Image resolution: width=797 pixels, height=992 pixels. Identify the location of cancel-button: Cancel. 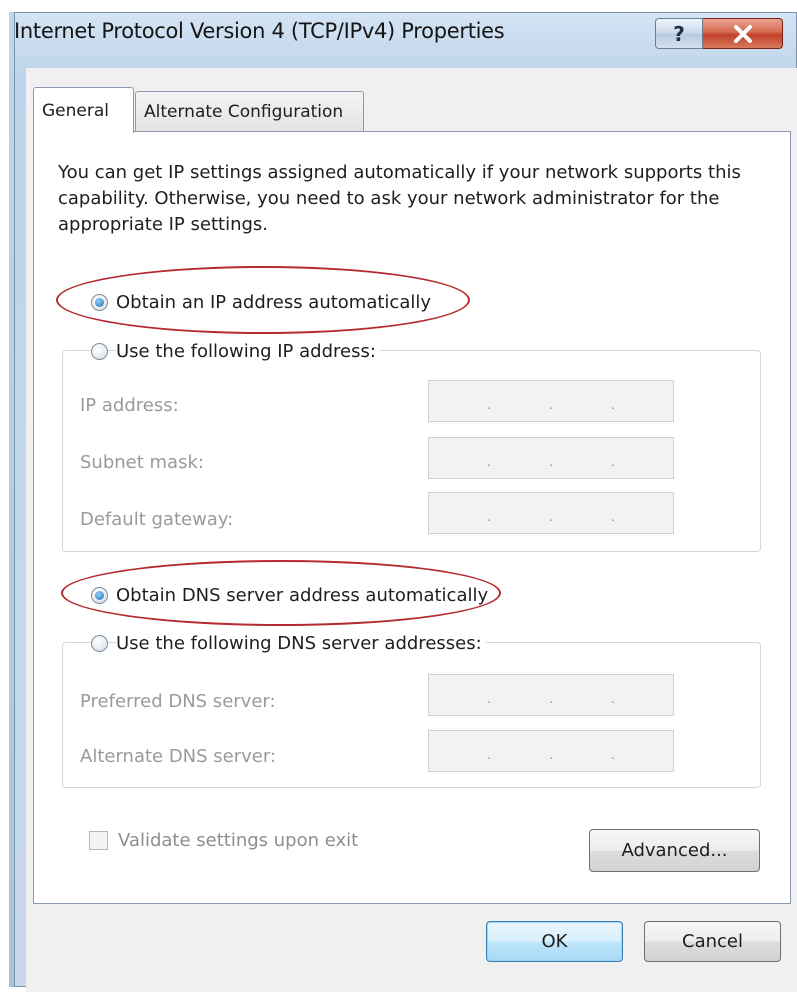
(712, 941).